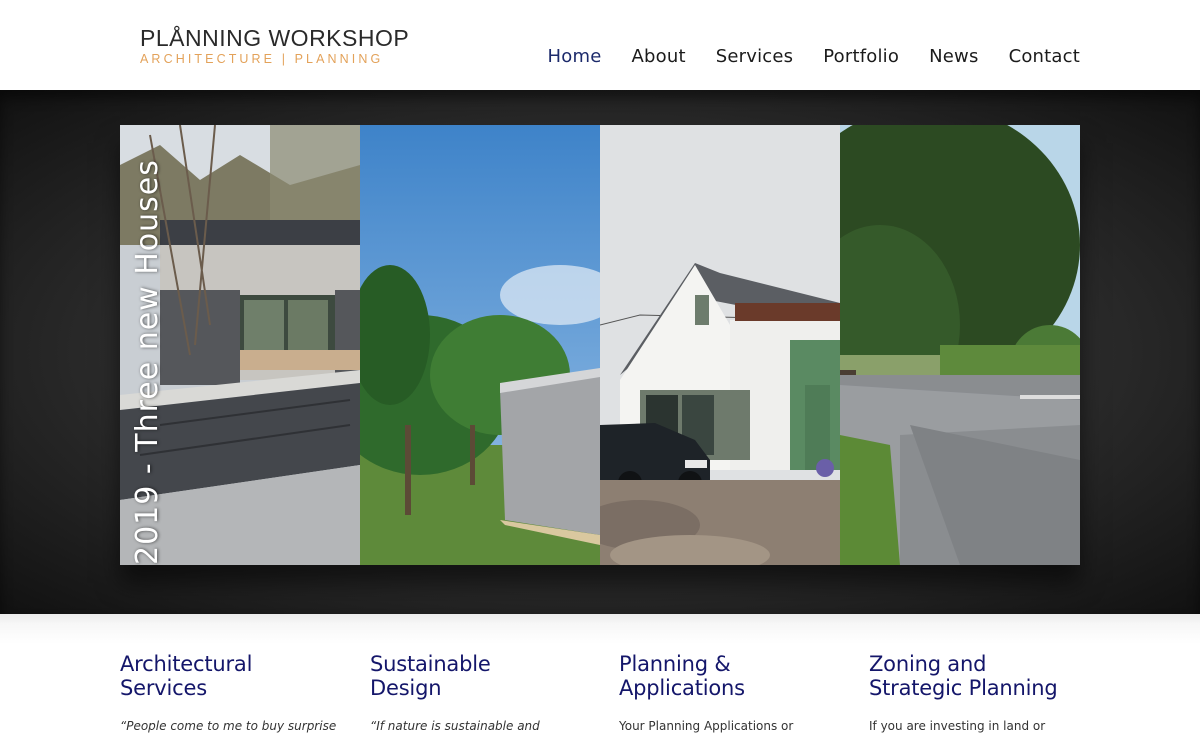 Image resolution: width=1200 pixels, height=740 pixels. Describe the element at coordinates (575, 57) in the screenshot. I see `nav-home: Home` at that location.